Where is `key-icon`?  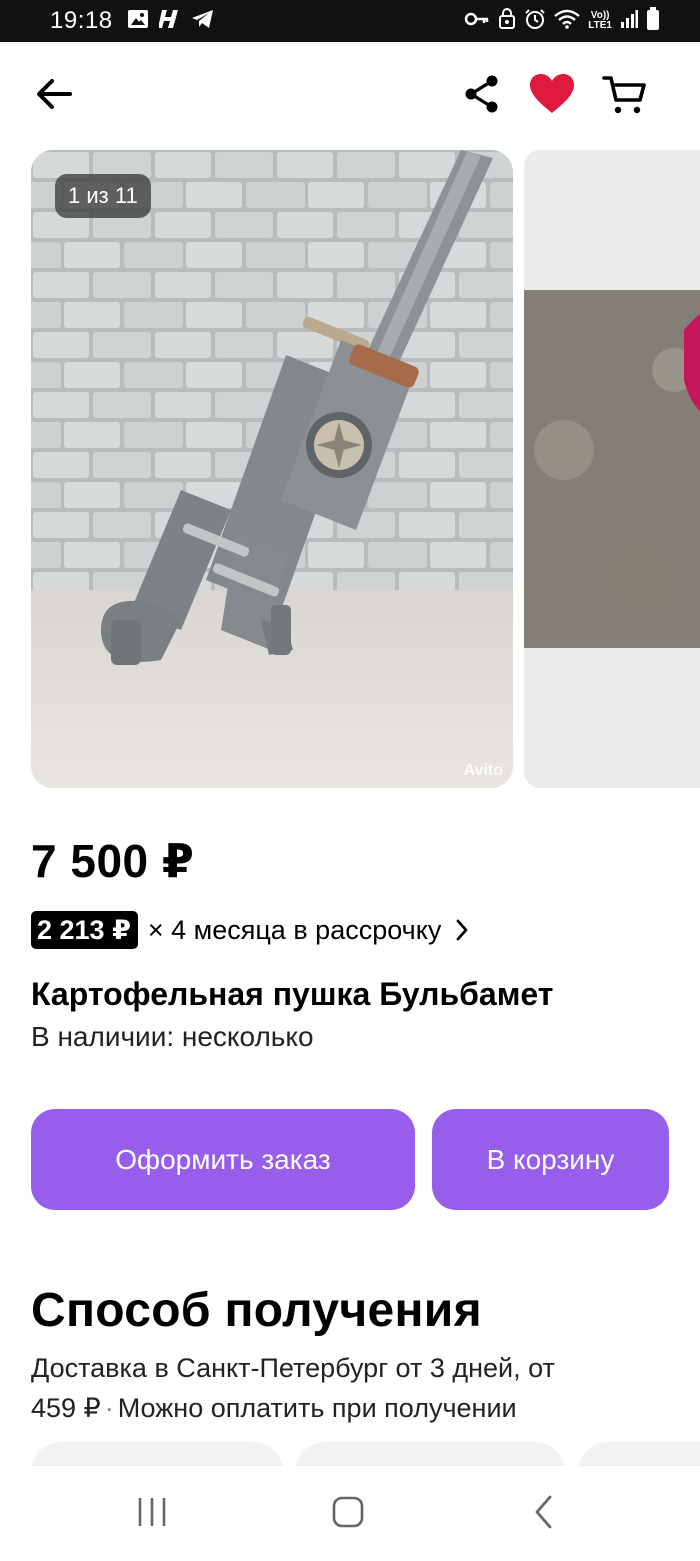 key-icon is located at coordinates (477, 21).